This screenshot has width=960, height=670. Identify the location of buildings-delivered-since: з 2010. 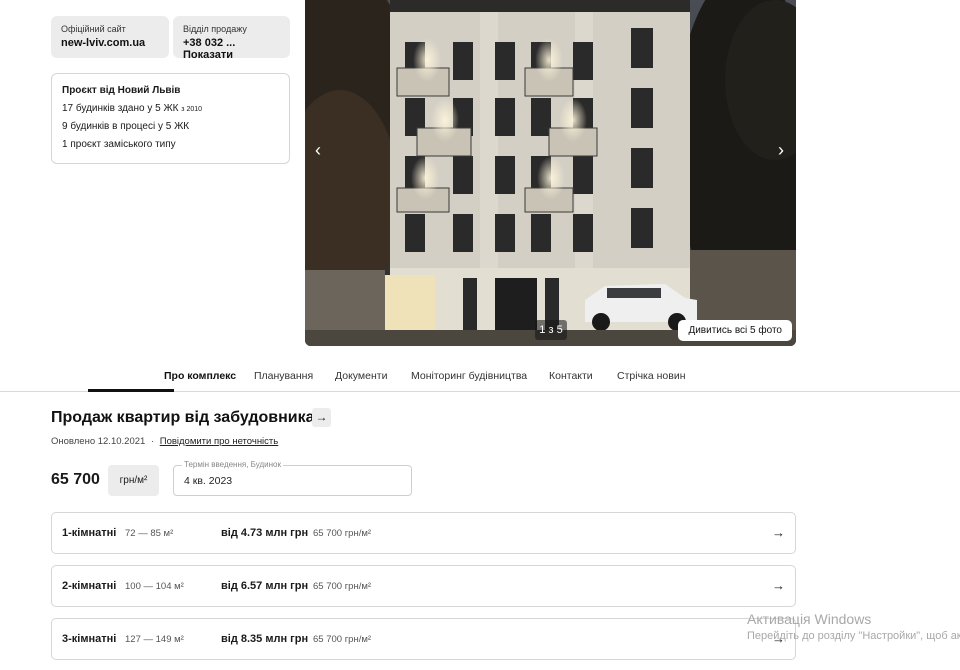
(192, 109).